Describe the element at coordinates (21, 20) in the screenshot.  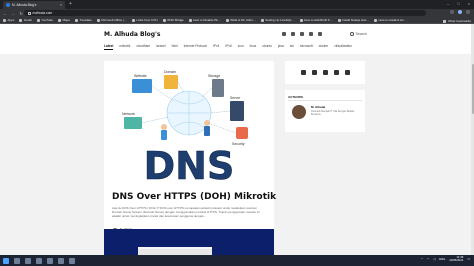
I see `gmail-icon` at that location.